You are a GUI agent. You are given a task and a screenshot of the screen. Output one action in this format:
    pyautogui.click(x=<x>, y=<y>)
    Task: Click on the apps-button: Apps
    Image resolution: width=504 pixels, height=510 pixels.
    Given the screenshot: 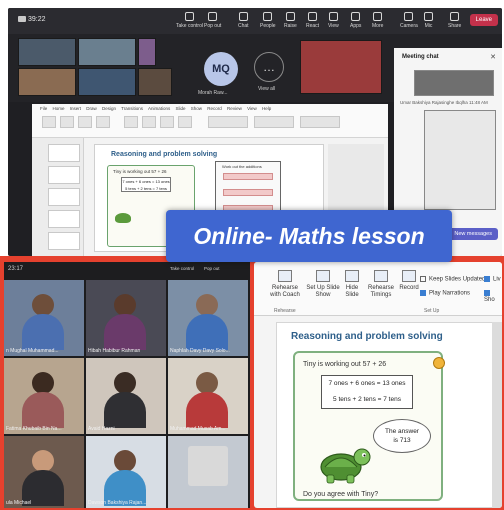 What is the action you would take?
    pyautogui.click(x=355, y=20)
    